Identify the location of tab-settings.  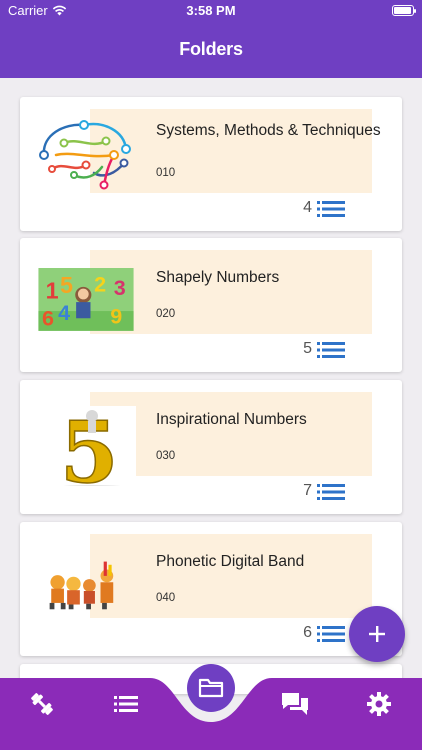
(379, 704).